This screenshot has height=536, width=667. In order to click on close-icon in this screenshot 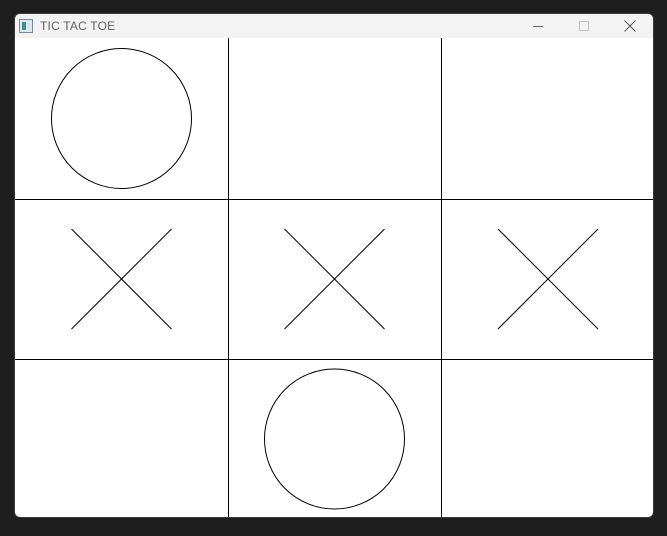, I will do `click(630, 26)`.